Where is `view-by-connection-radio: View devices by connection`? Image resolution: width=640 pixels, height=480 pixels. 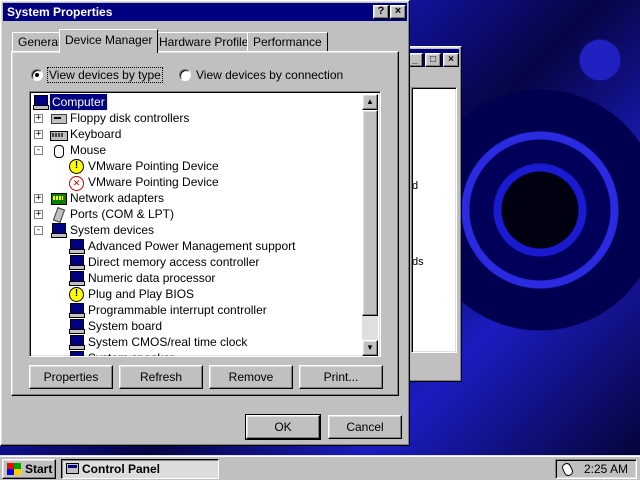
view-by-connection-radio: View devices by connection is located at coordinates (261, 75).